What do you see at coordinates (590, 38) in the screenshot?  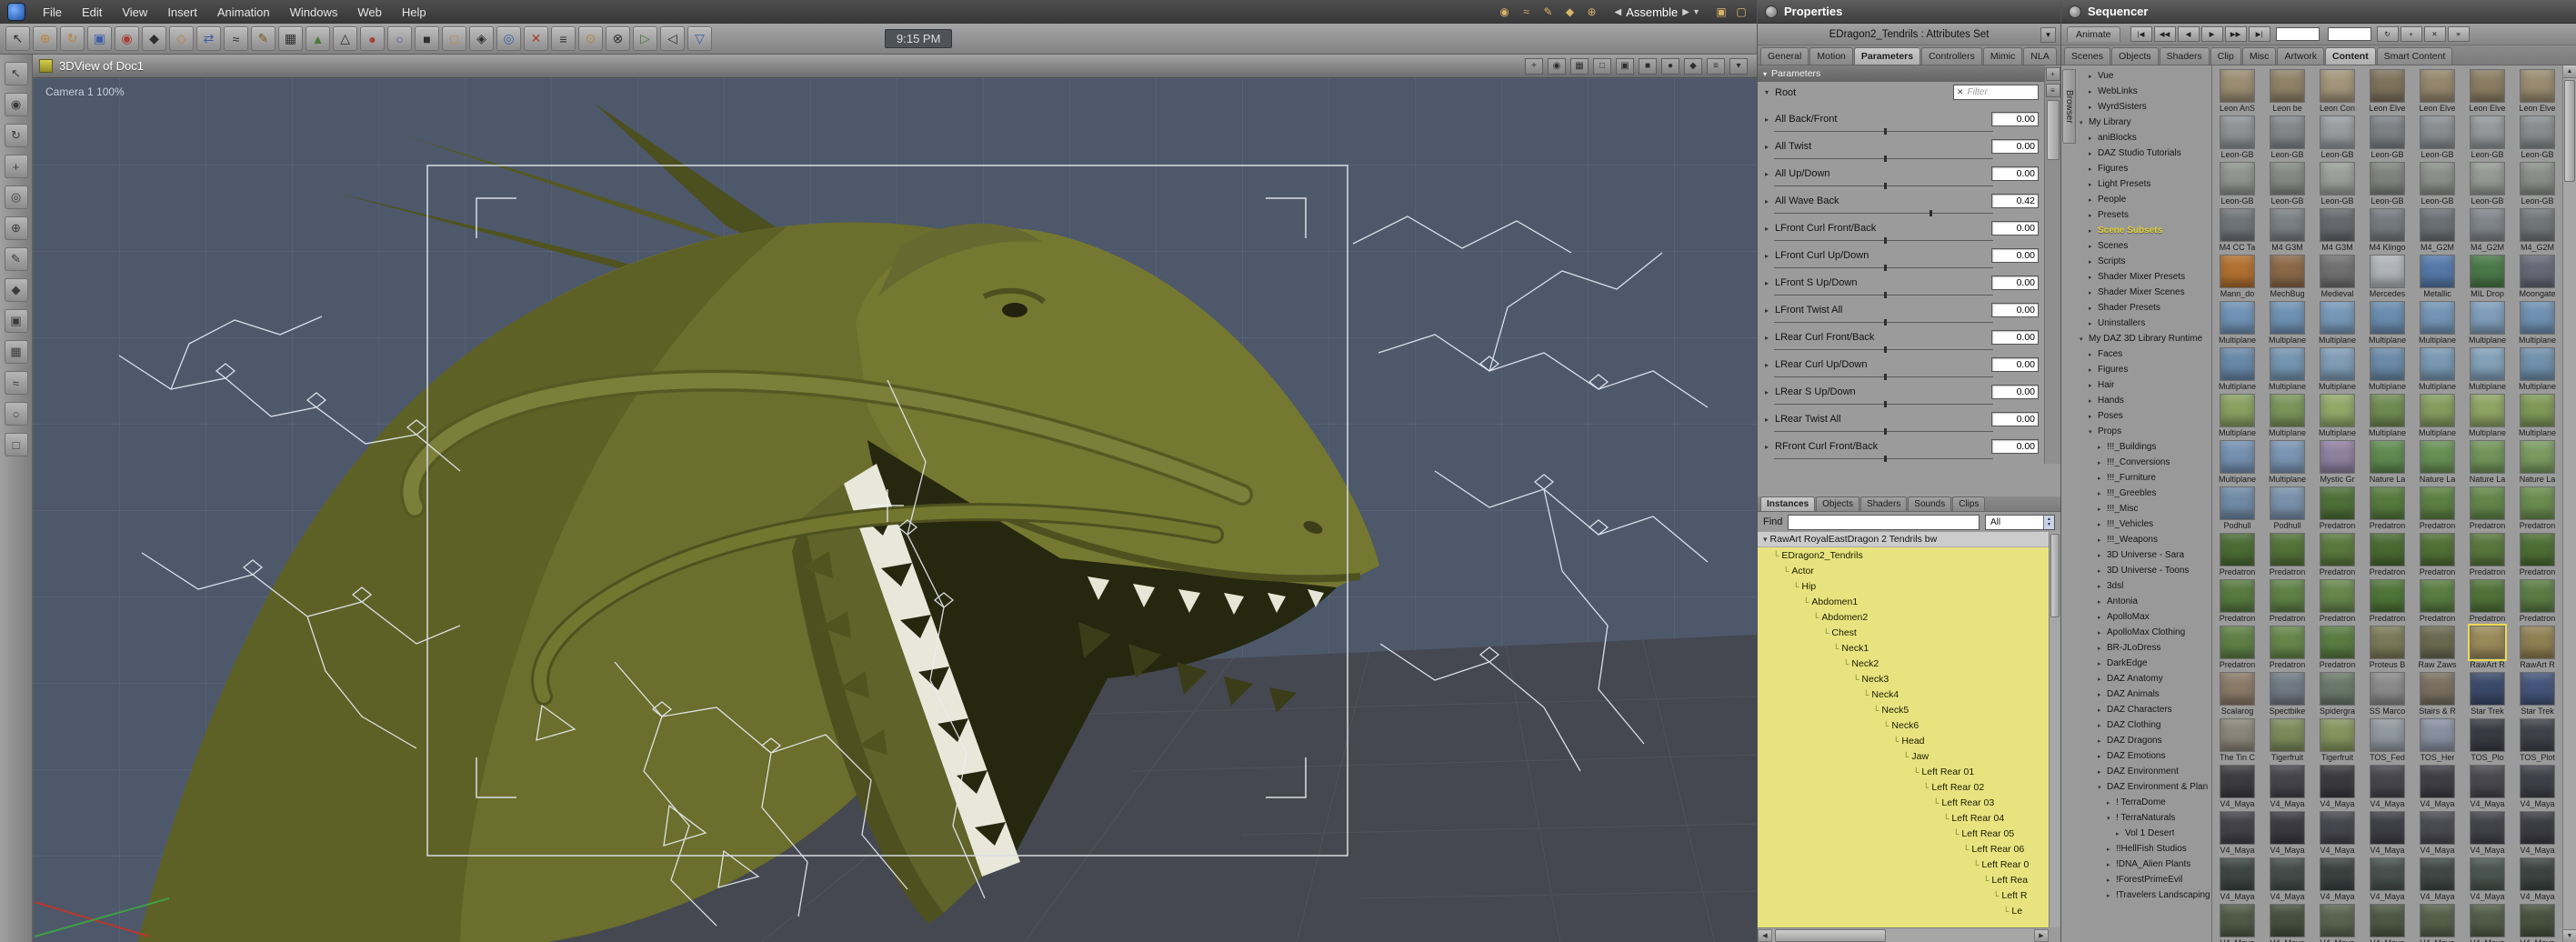 I see `orbit-tool-icon: ⊙` at bounding box center [590, 38].